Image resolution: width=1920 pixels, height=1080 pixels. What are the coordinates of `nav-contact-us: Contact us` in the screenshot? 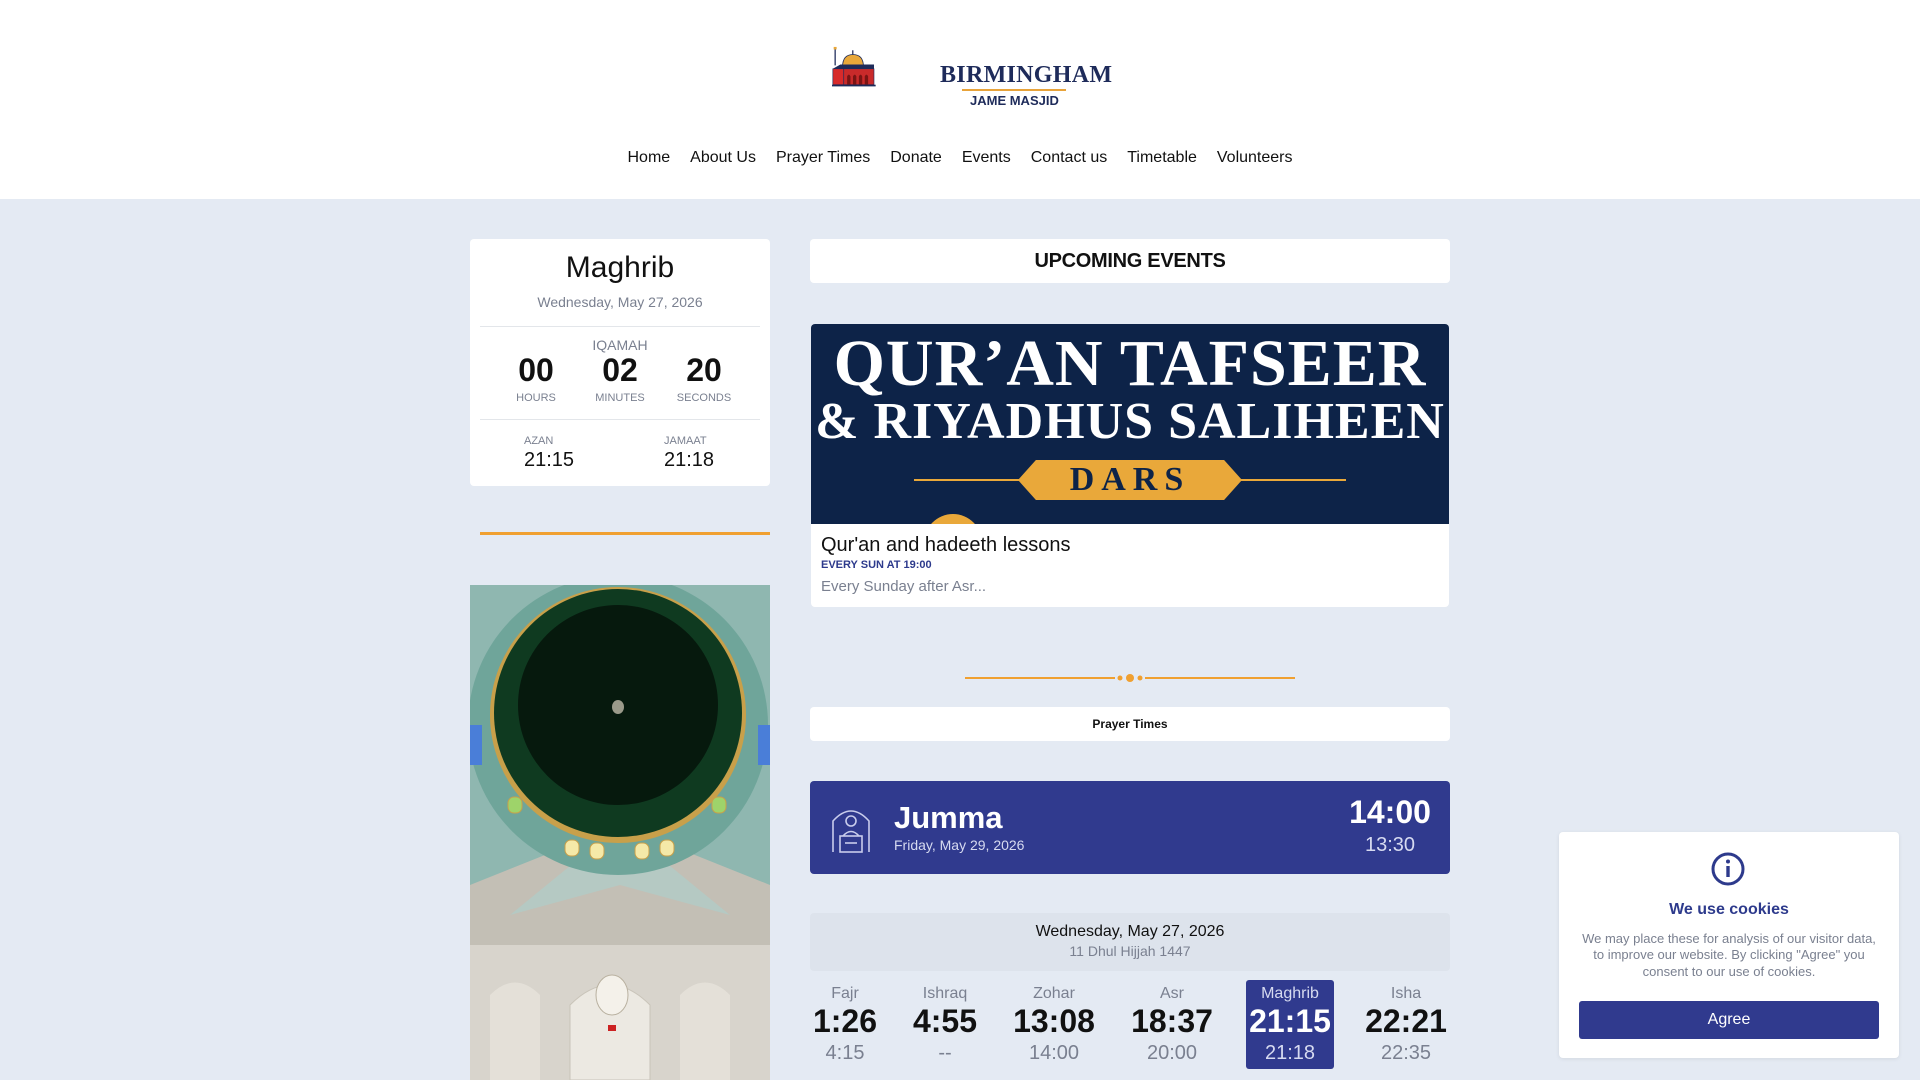 It's located at (1069, 158).